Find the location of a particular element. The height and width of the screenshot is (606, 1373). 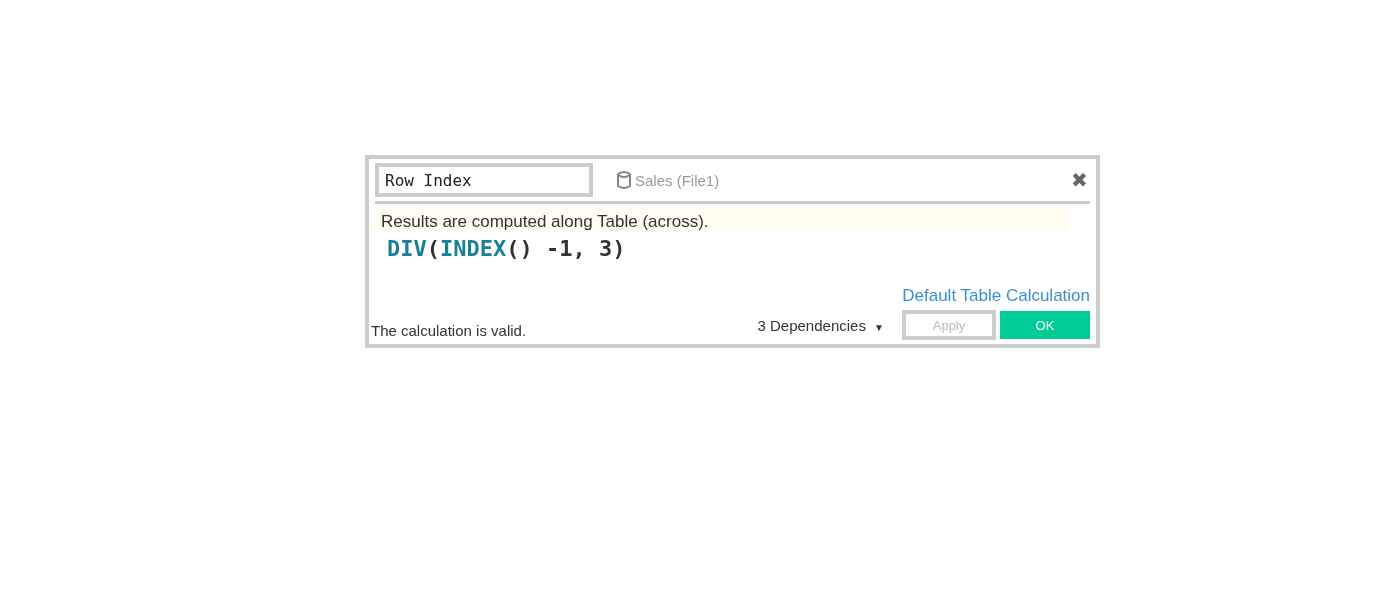

default-table-calculation-link: Default Table Calculation is located at coordinates (996, 296).